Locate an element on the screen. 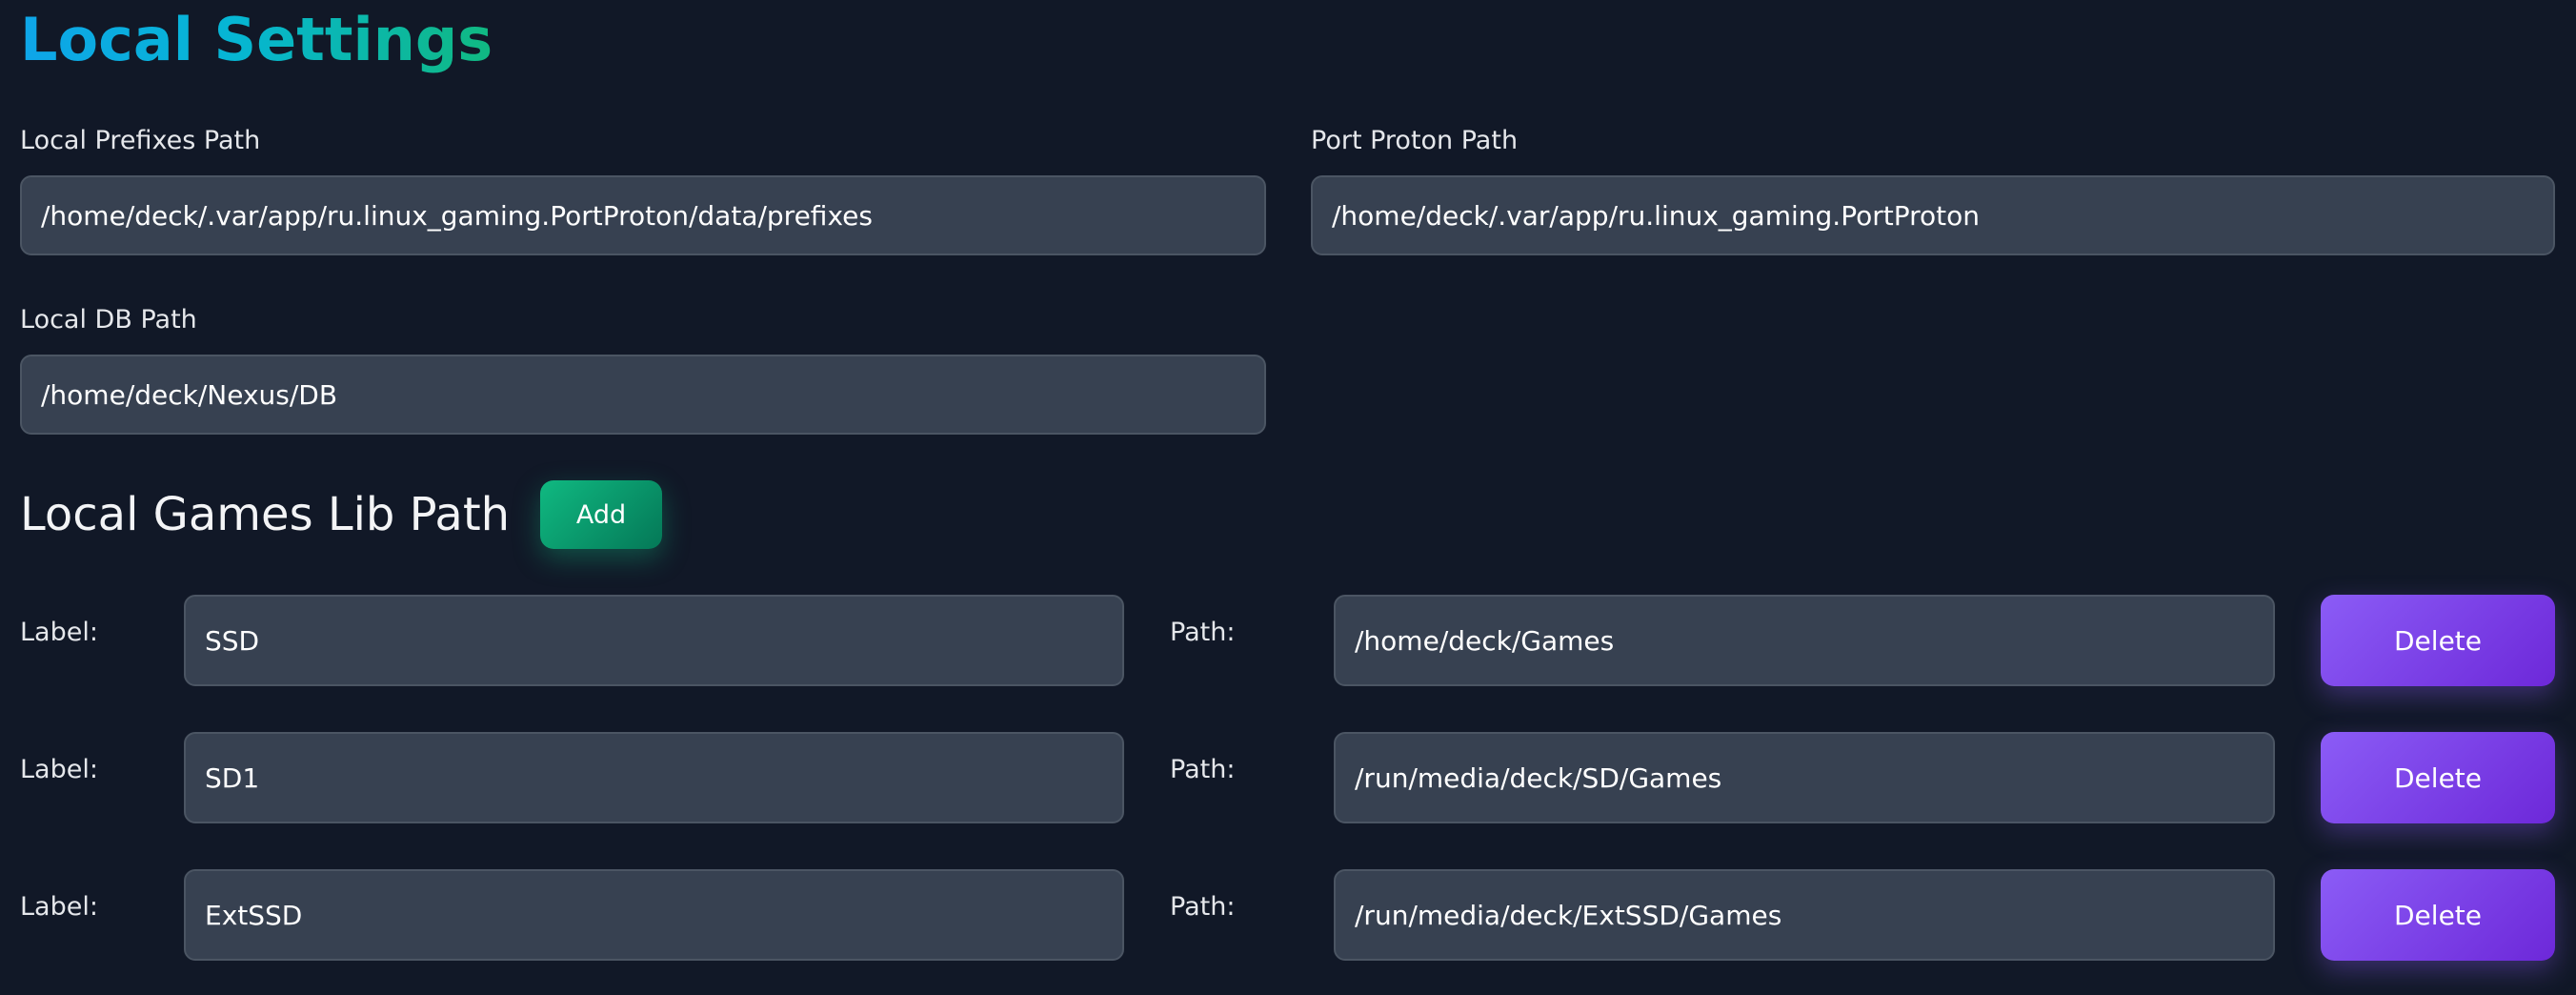  db-path-label: Local DB Path is located at coordinates (108, 320).